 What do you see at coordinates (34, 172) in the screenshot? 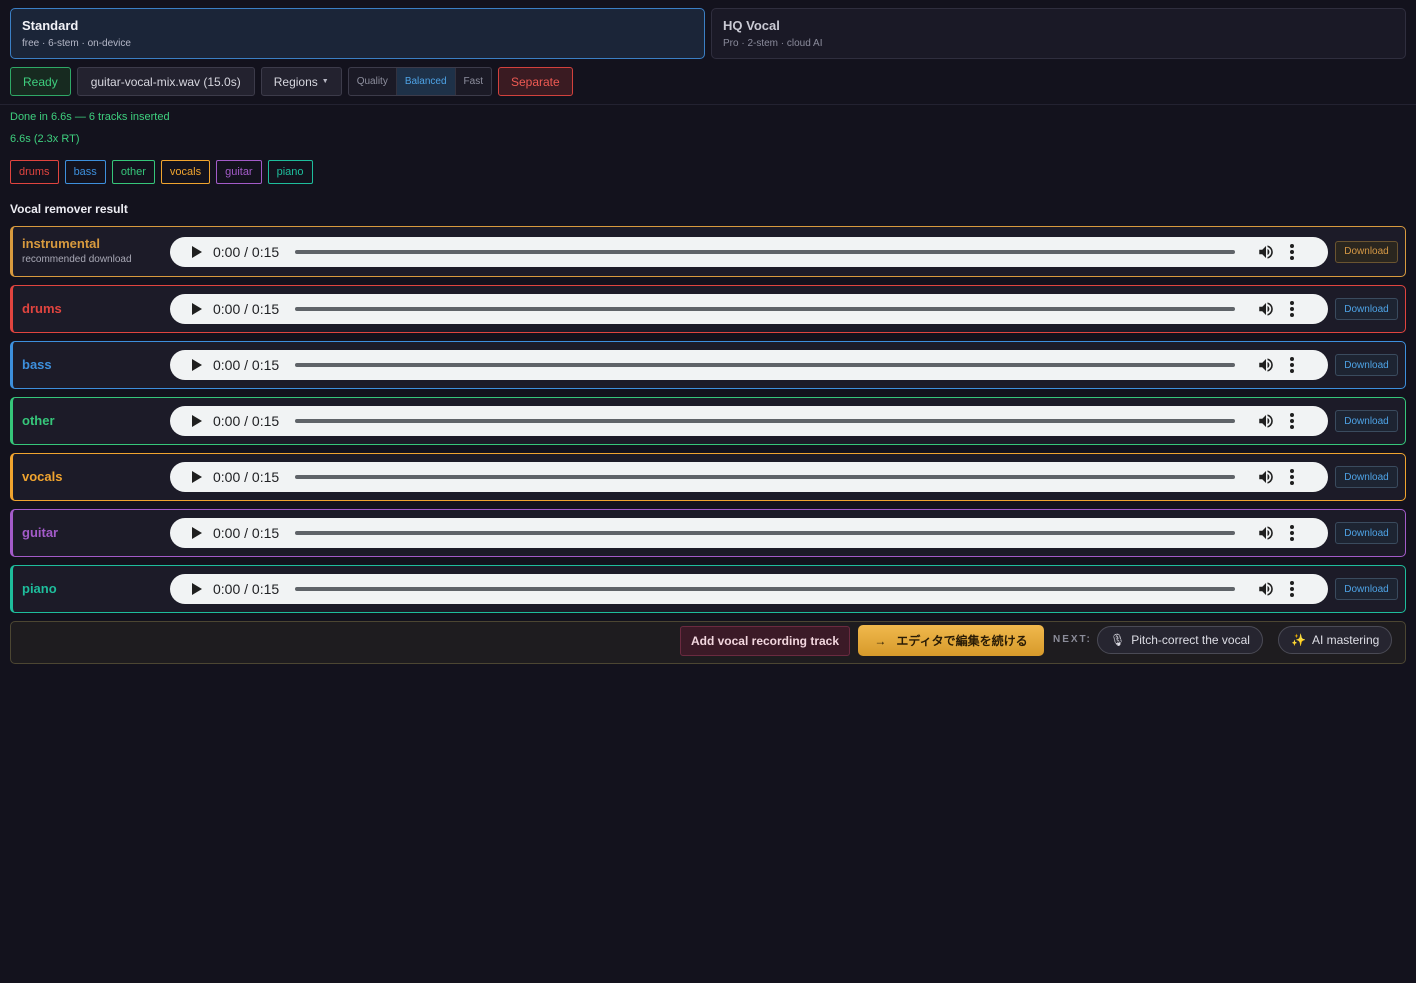
I see `stem-chip-drums: drums` at bounding box center [34, 172].